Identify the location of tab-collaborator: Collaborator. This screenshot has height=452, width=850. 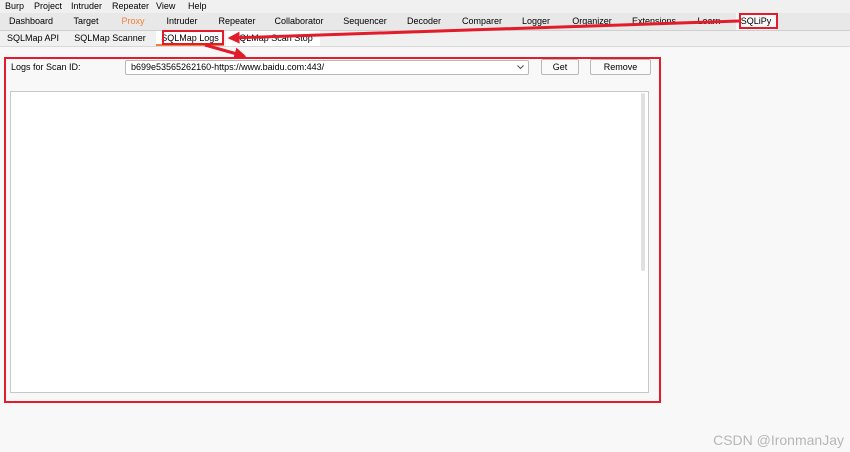
(299, 21).